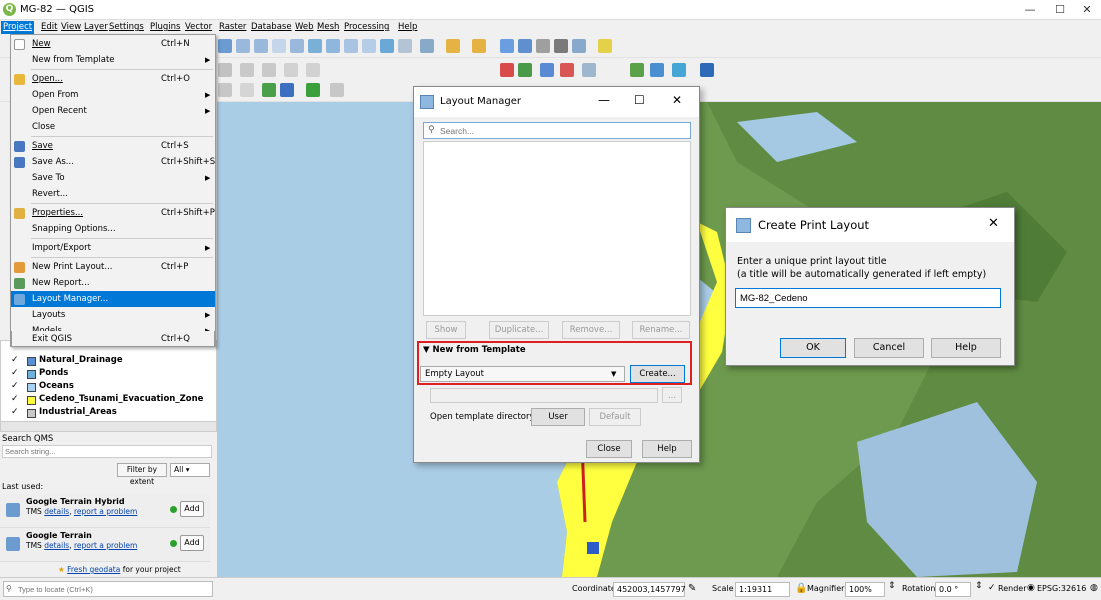  Describe the element at coordinates (558, 417) in the screenshot. I see `user-button: User` at that location.